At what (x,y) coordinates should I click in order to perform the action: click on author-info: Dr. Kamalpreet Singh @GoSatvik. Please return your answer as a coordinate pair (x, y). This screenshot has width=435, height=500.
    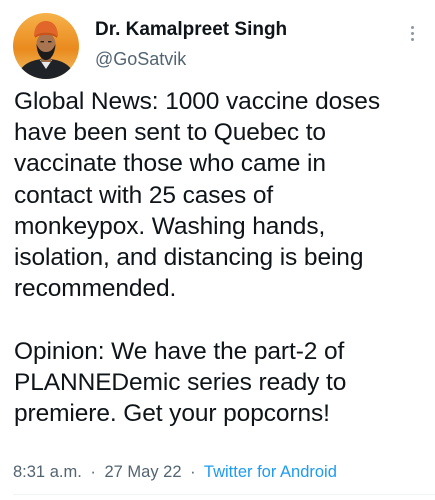
    Looking at the image, I should click on (191, 44).